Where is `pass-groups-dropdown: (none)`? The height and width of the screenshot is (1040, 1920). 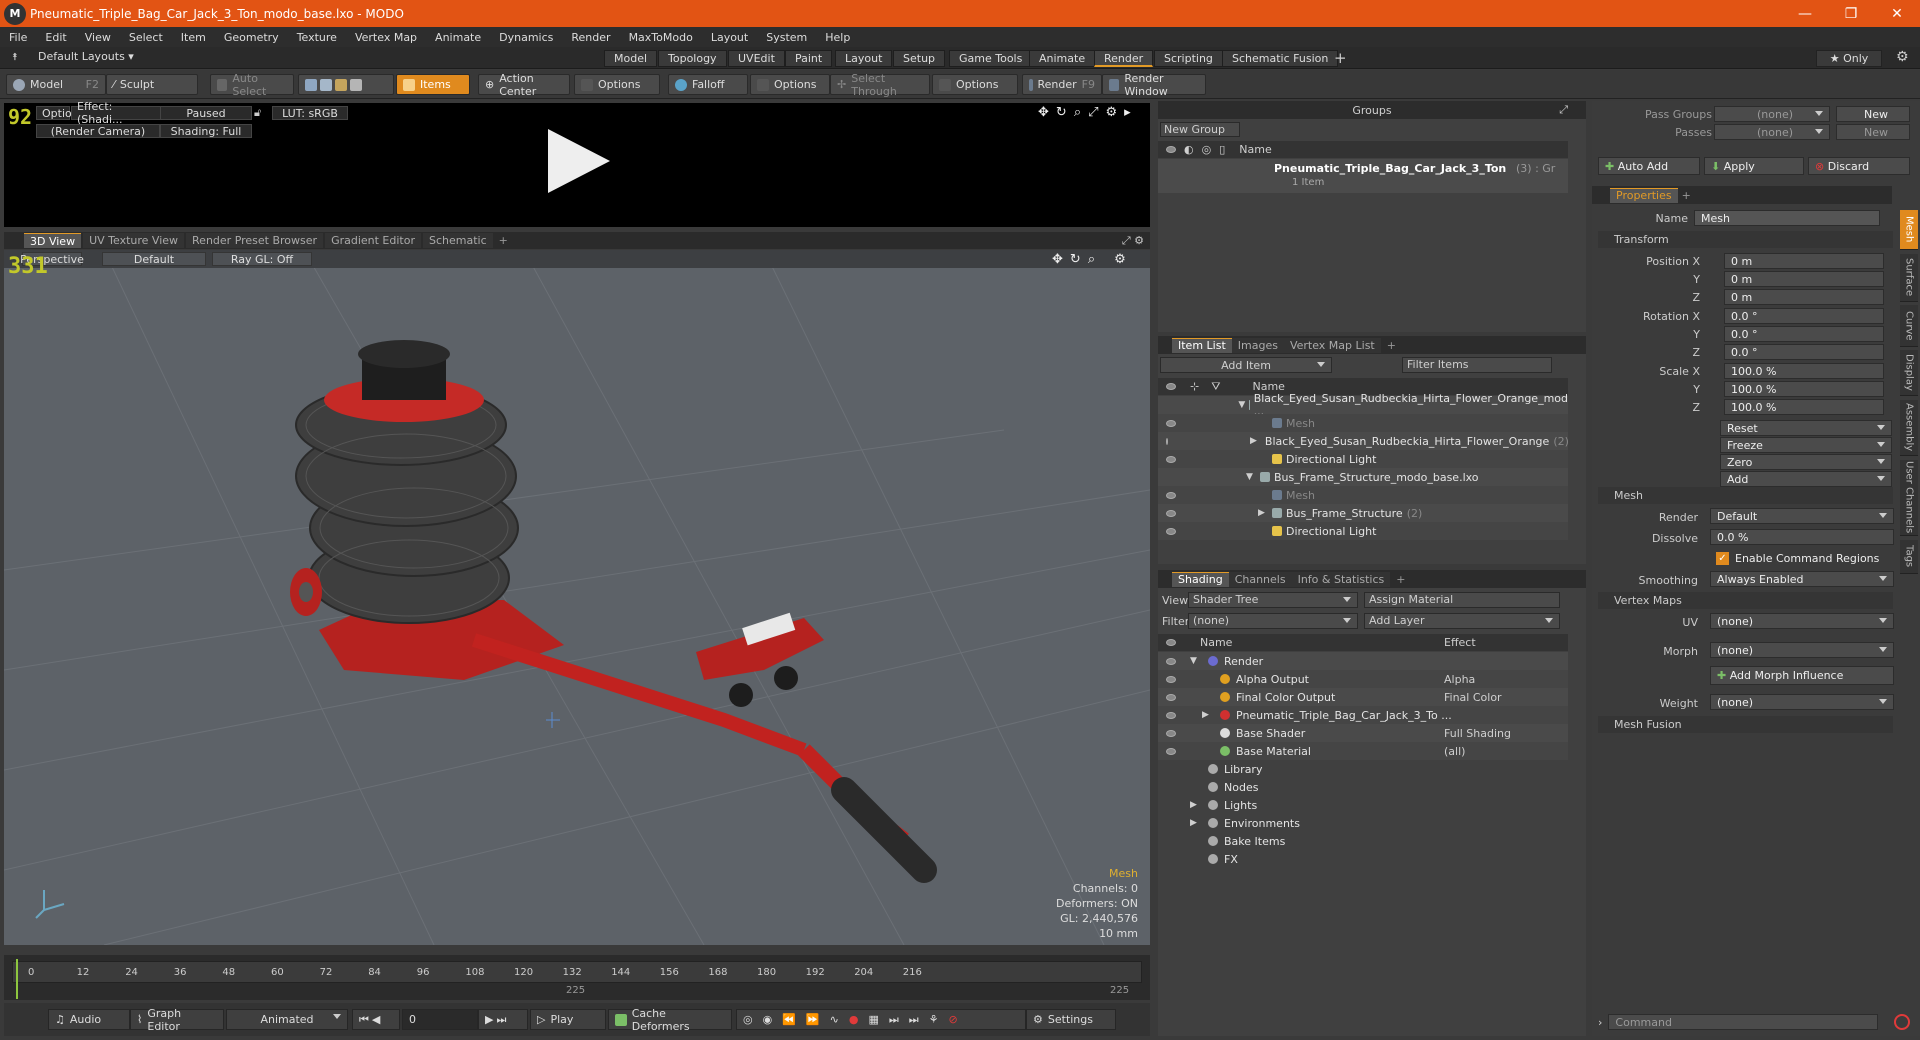
pass-groups-dropdown: (none) is located at coordinates (1772, 114).